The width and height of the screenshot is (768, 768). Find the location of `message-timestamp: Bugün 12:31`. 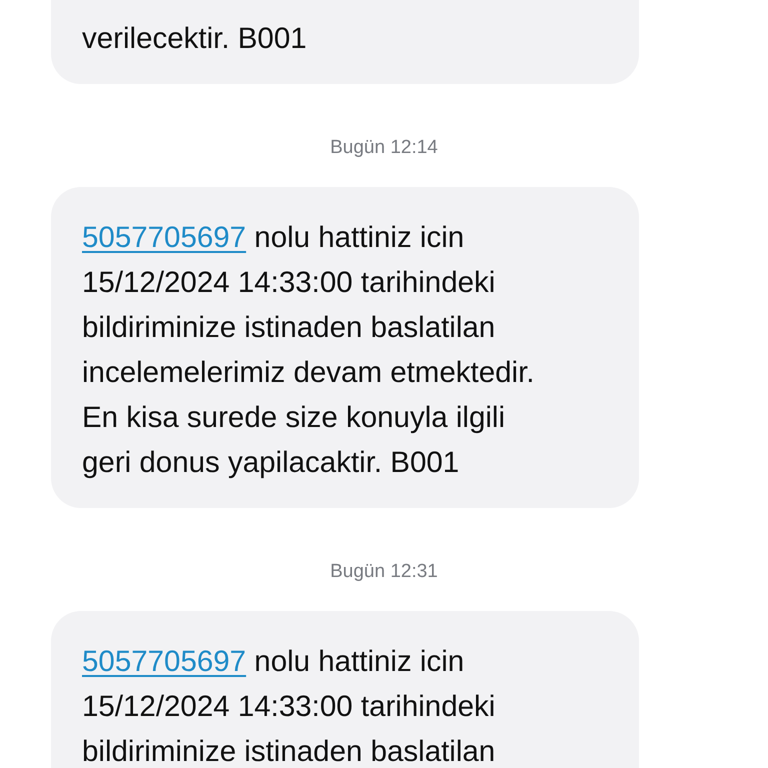

message-timestamp: Bugün 12:31 is located at coordinates (384, 572).